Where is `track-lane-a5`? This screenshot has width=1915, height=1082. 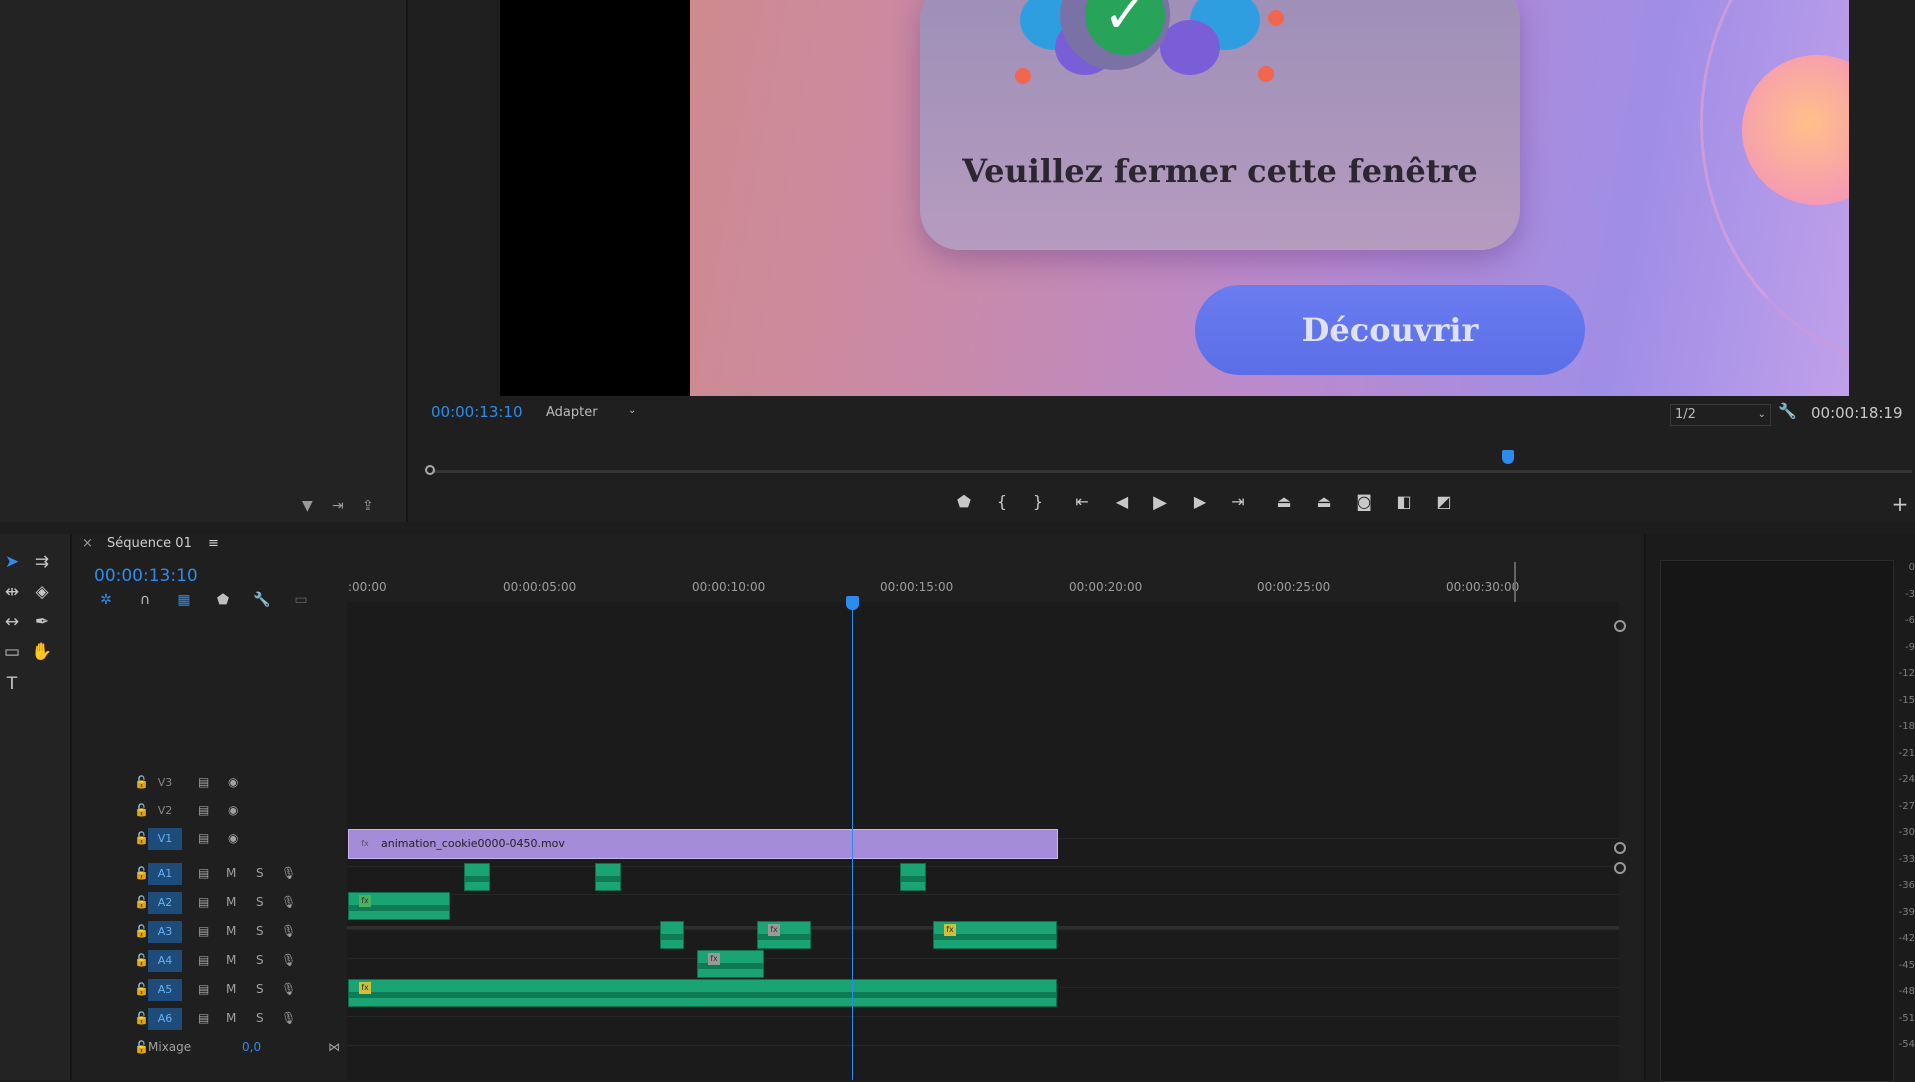 track-lane-a5 is located at coordinates (983, 1059).